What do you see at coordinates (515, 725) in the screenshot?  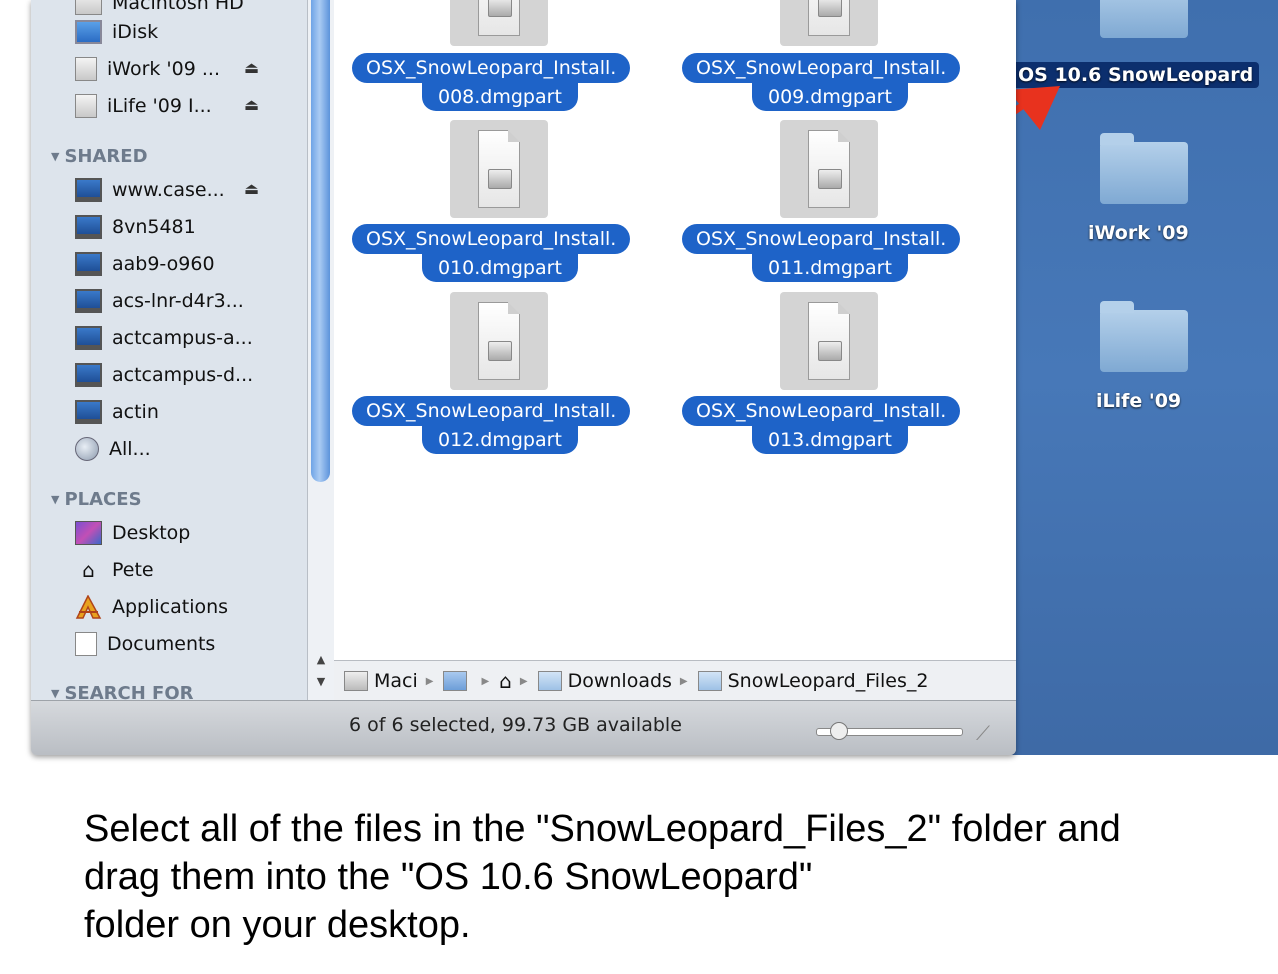 I see `status-text: 6 of 6 selected, 99.73 GB available` at bounding box center [515, 725].